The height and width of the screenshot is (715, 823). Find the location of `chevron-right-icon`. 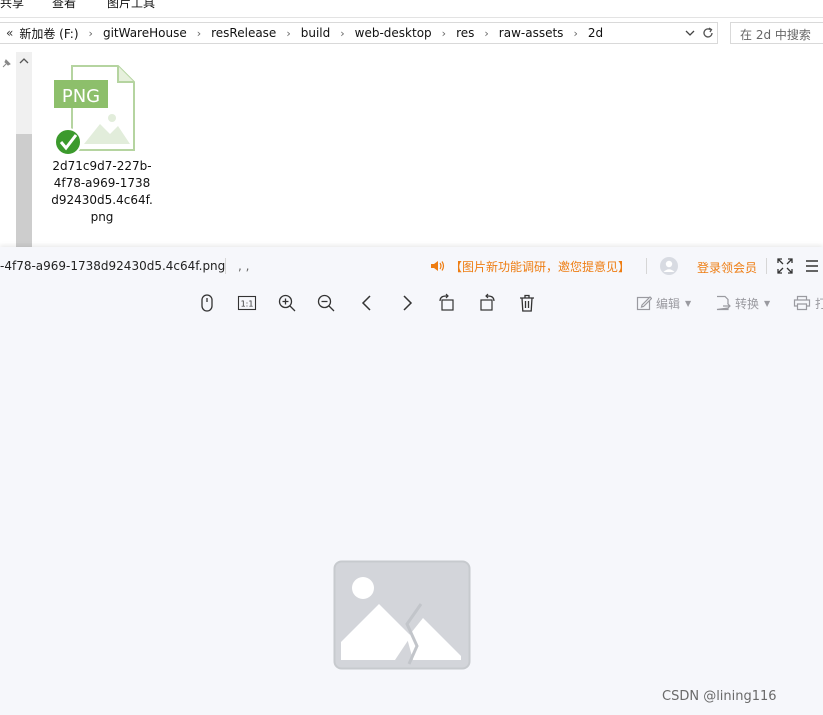

chevron-right-icon is located at coordinates (408, 303).